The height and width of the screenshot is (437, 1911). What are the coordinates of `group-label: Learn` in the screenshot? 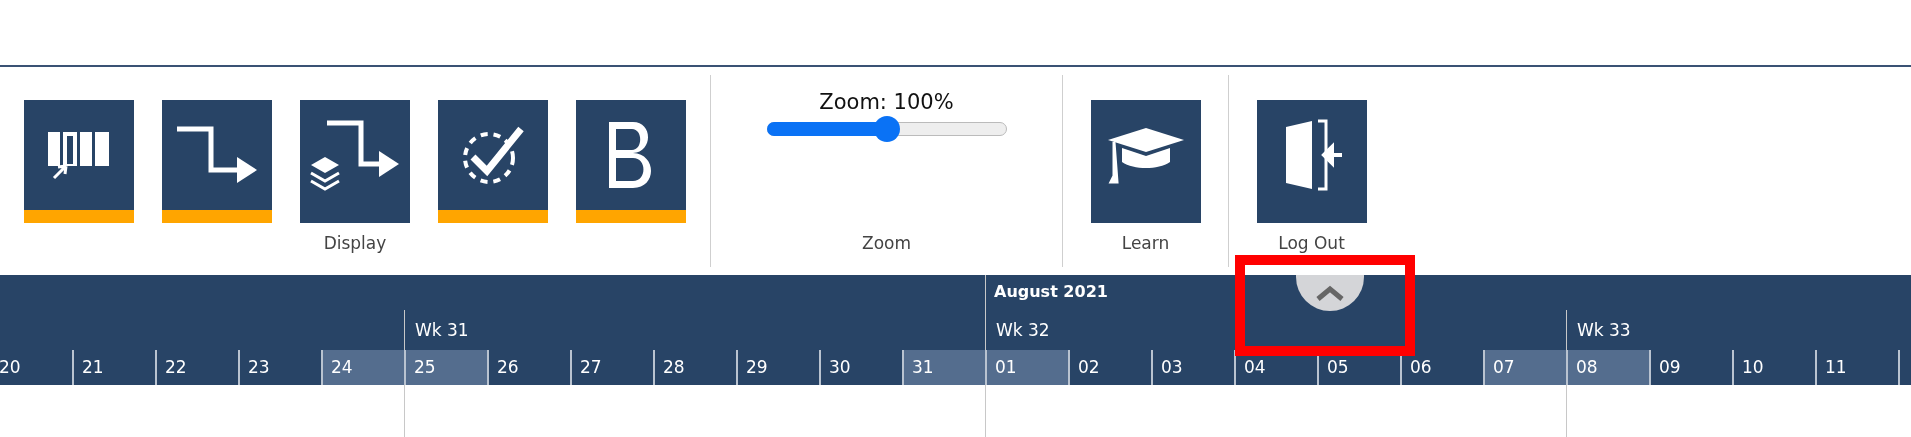 It's located at (1145, 243).